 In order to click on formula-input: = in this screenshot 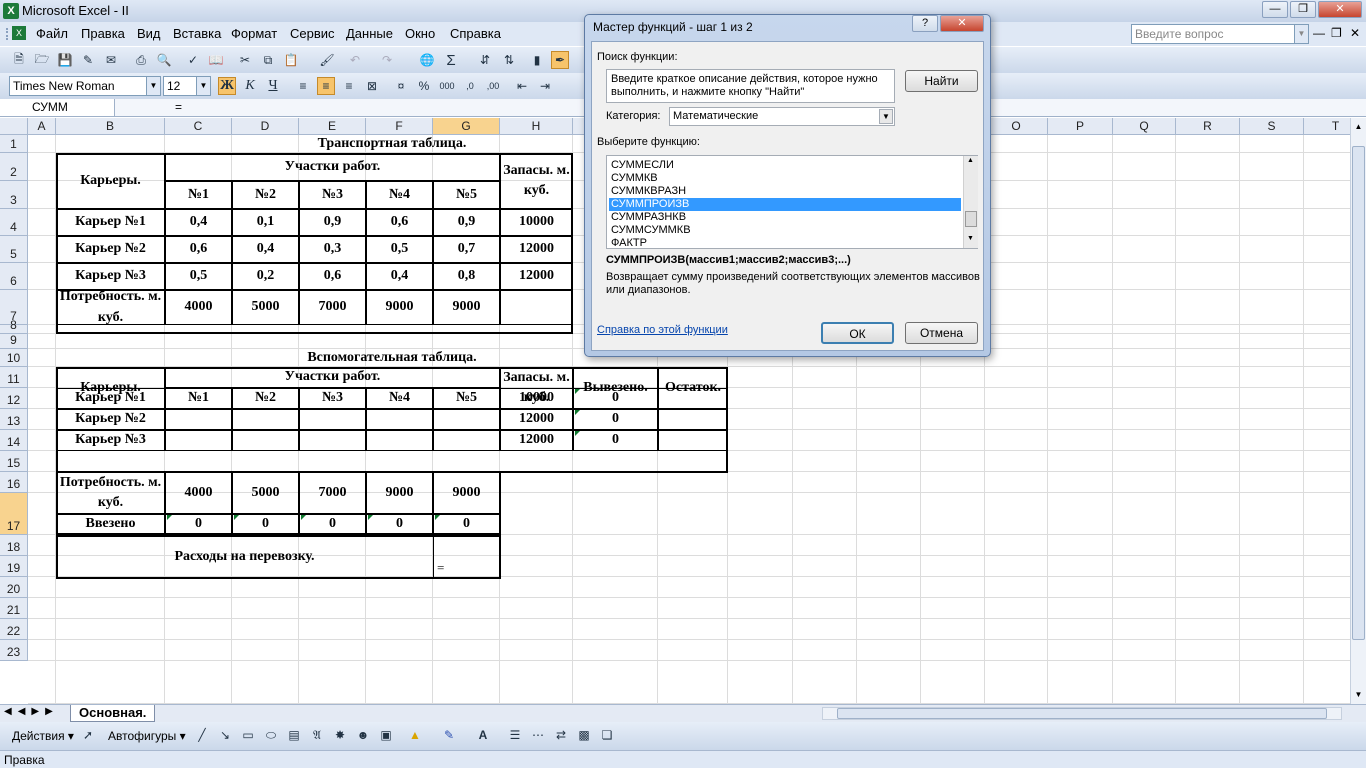, I will do `click(178, 107)`.